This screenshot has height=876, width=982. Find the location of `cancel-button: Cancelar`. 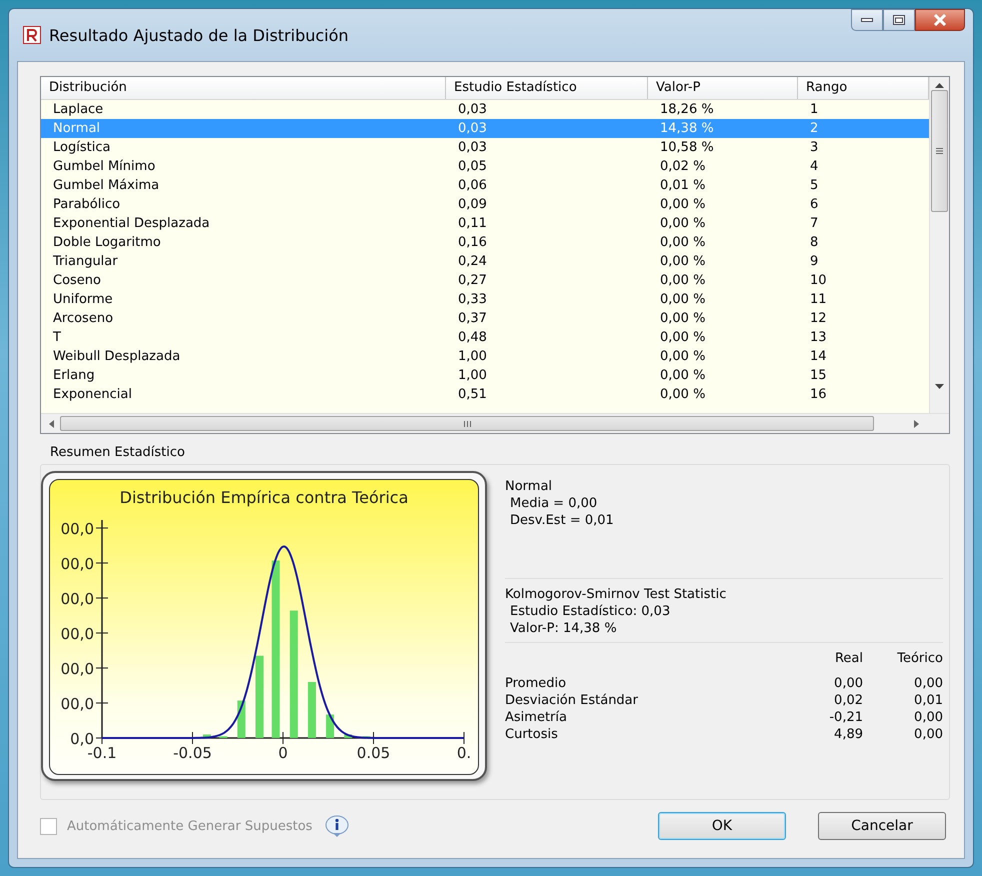

cancel-button: Cancelar is located at coordinates (882, 826).